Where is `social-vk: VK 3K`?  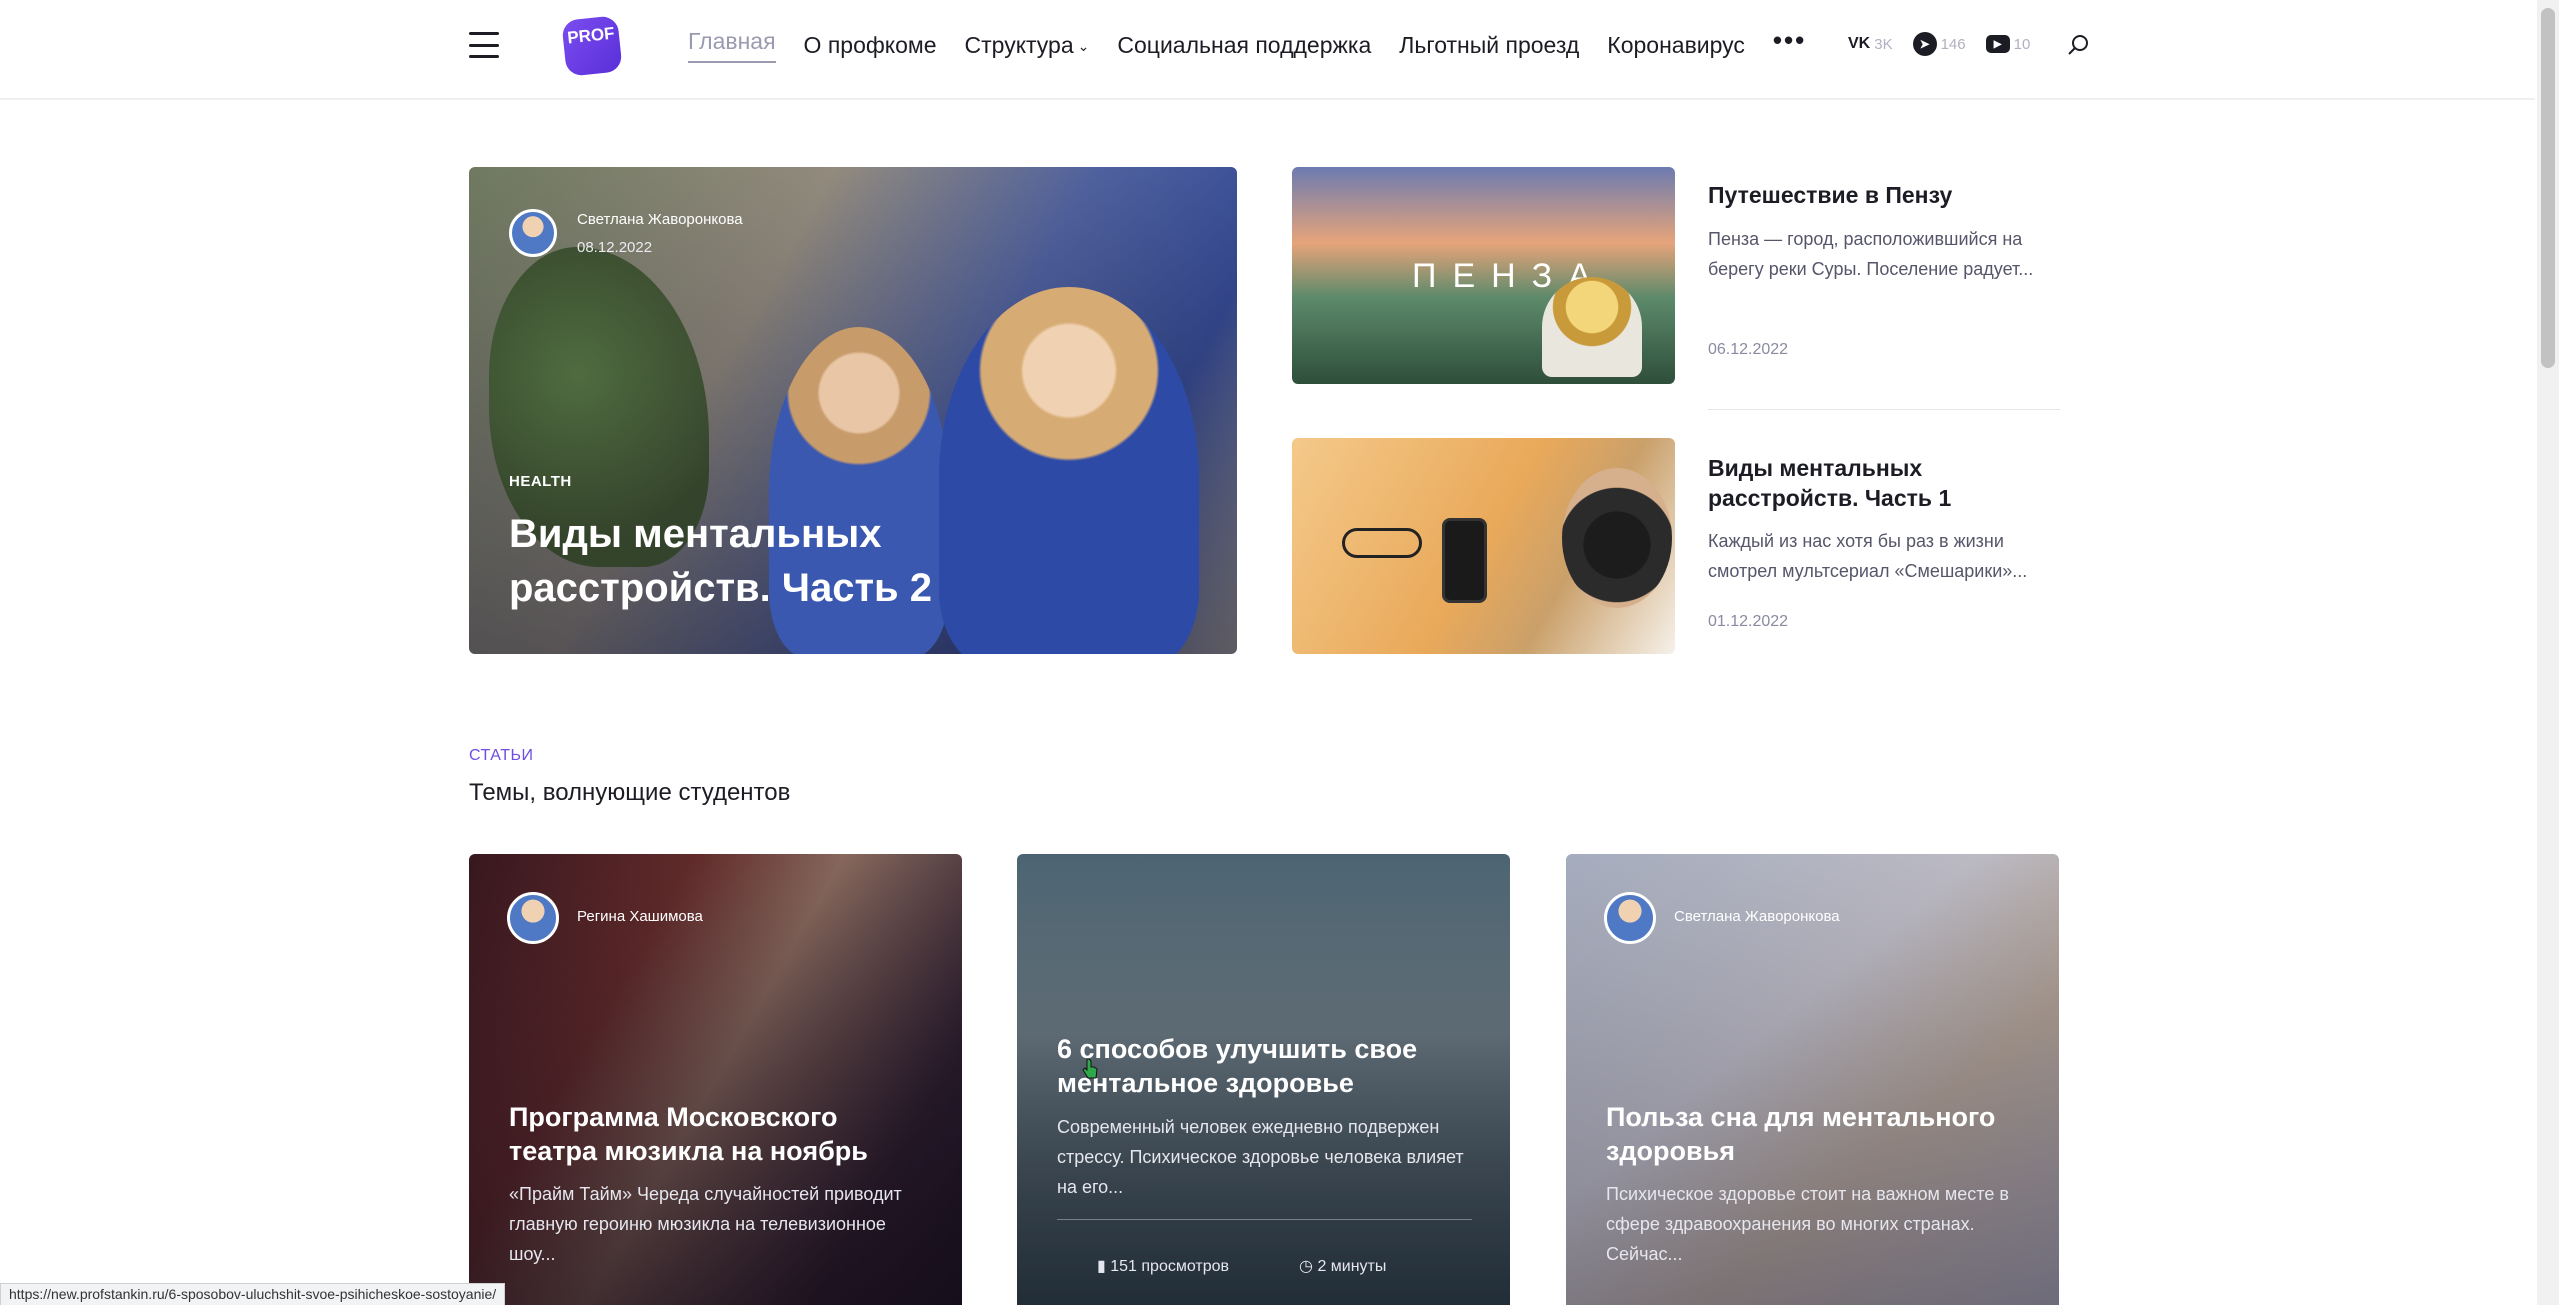 social-vk: VK 3K is located at coordinates (1870, 44).